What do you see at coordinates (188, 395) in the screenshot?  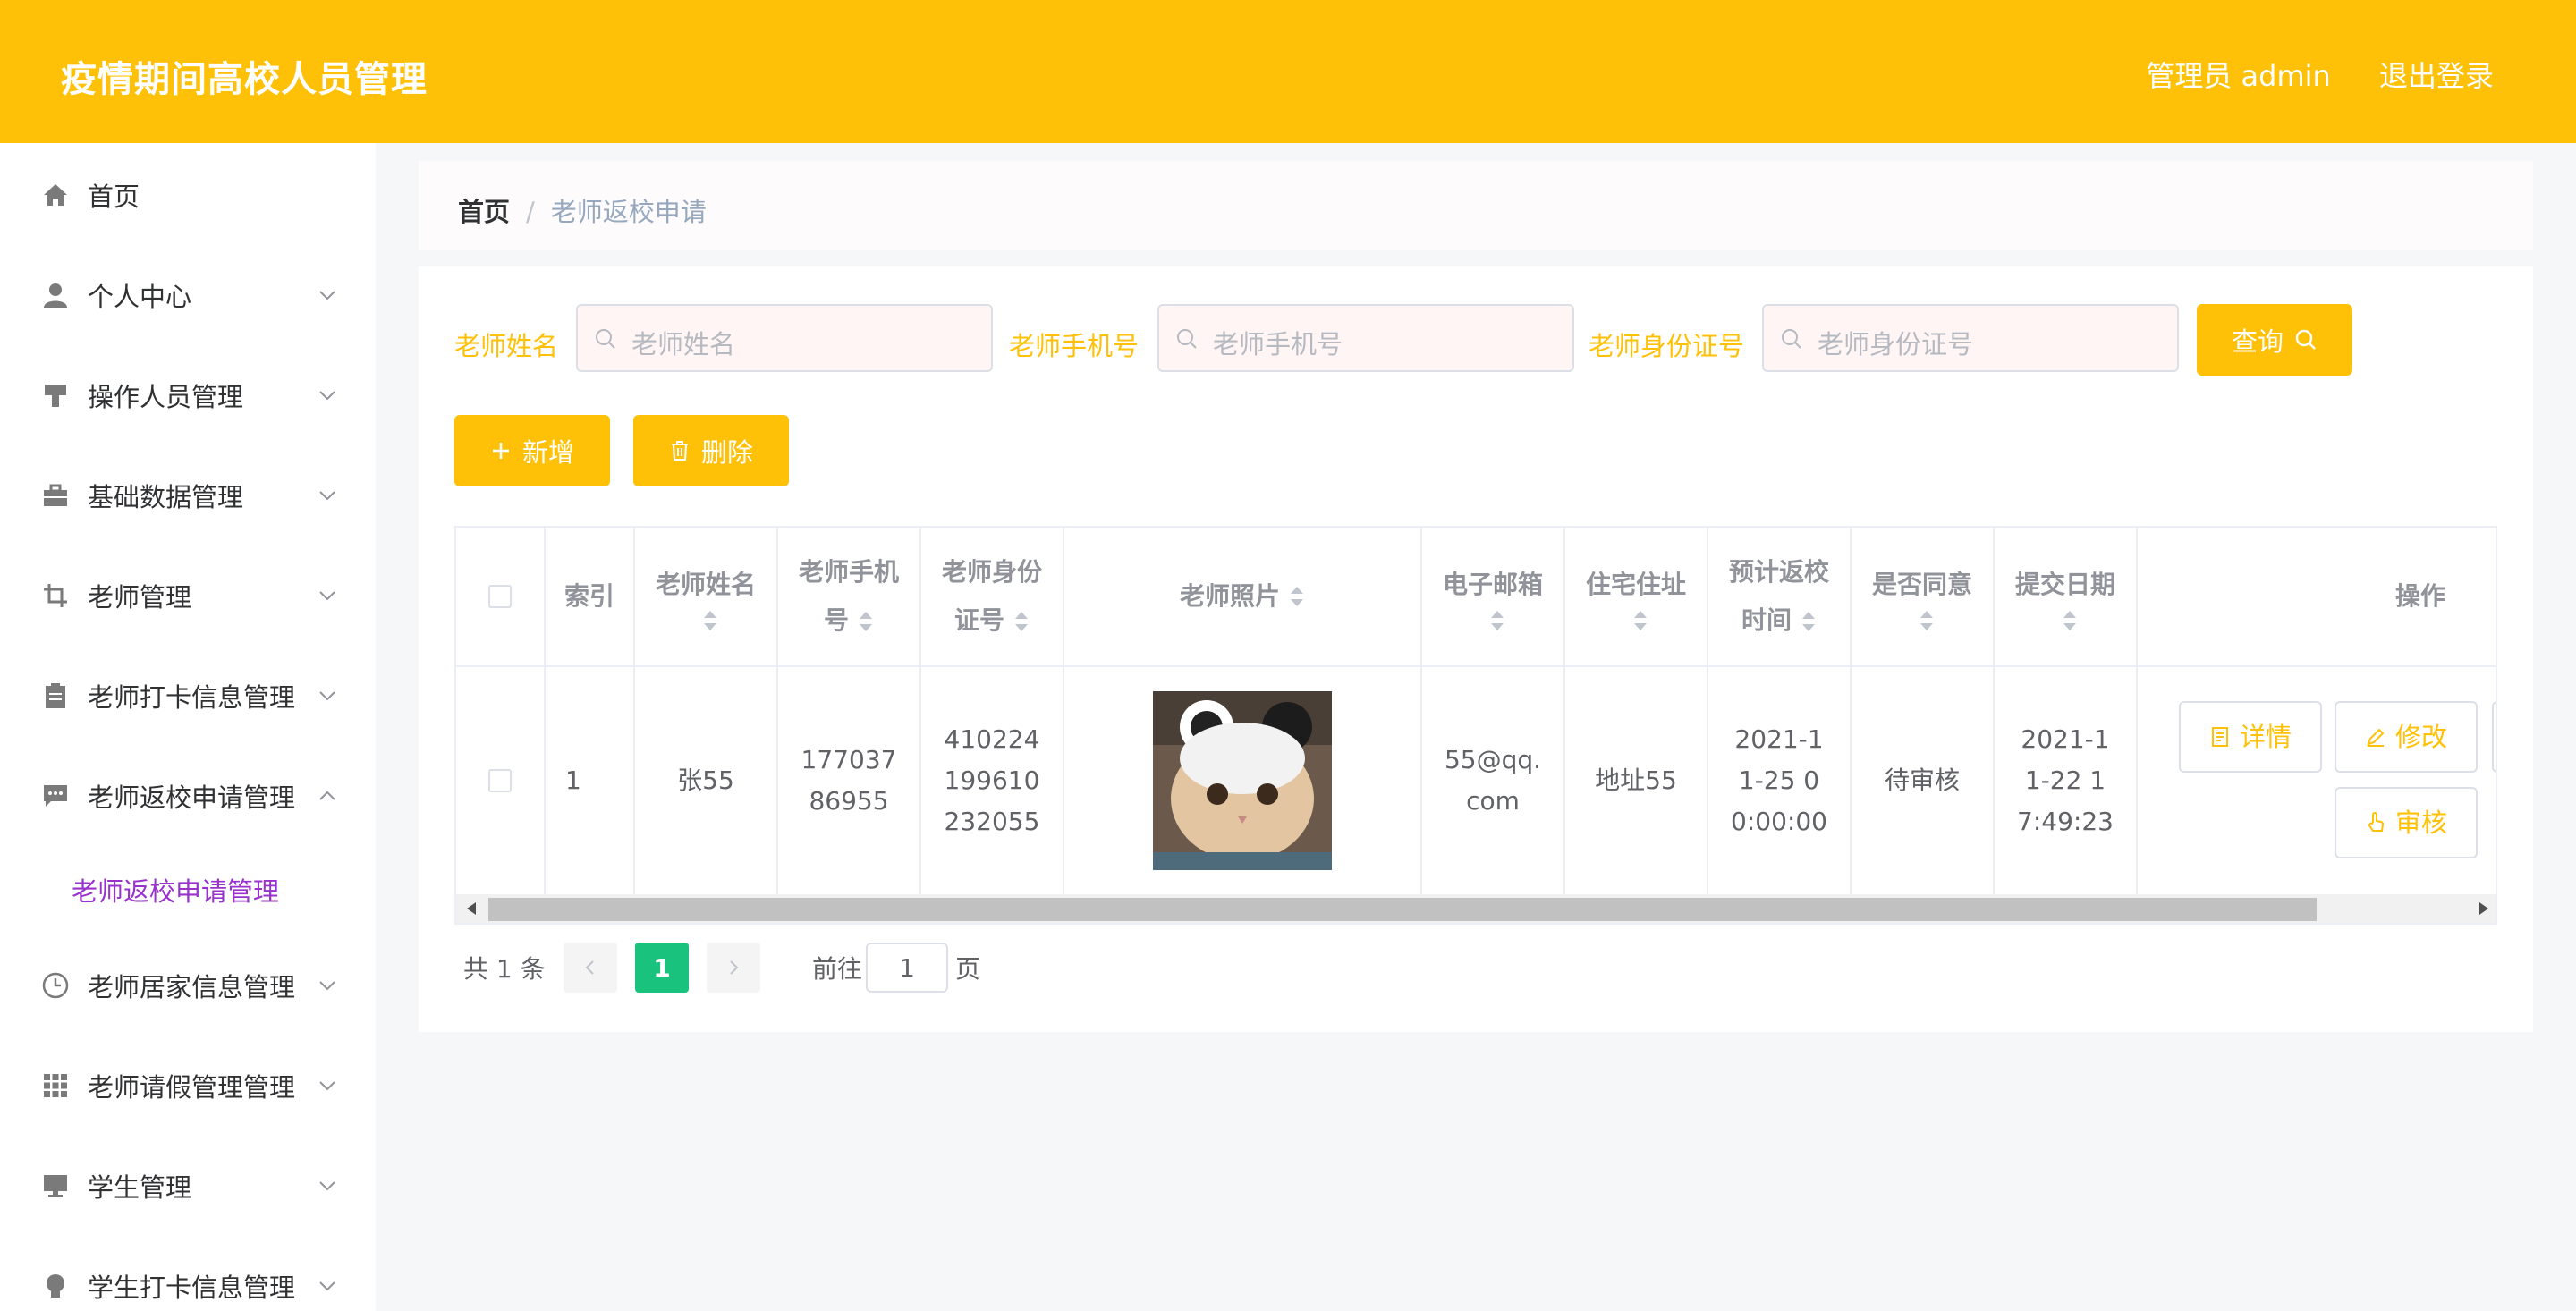 I see `sidebar-item-operators: 操作人员管理` at bounding box center [188, 395].